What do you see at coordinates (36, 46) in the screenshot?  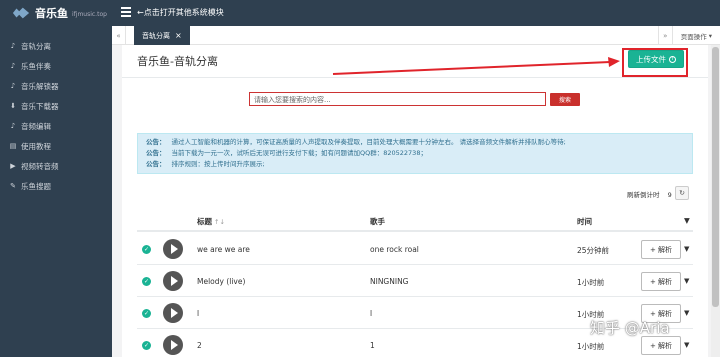 I see `sidebar-item-label: 音轨分离` at bounding box center [36, 46].